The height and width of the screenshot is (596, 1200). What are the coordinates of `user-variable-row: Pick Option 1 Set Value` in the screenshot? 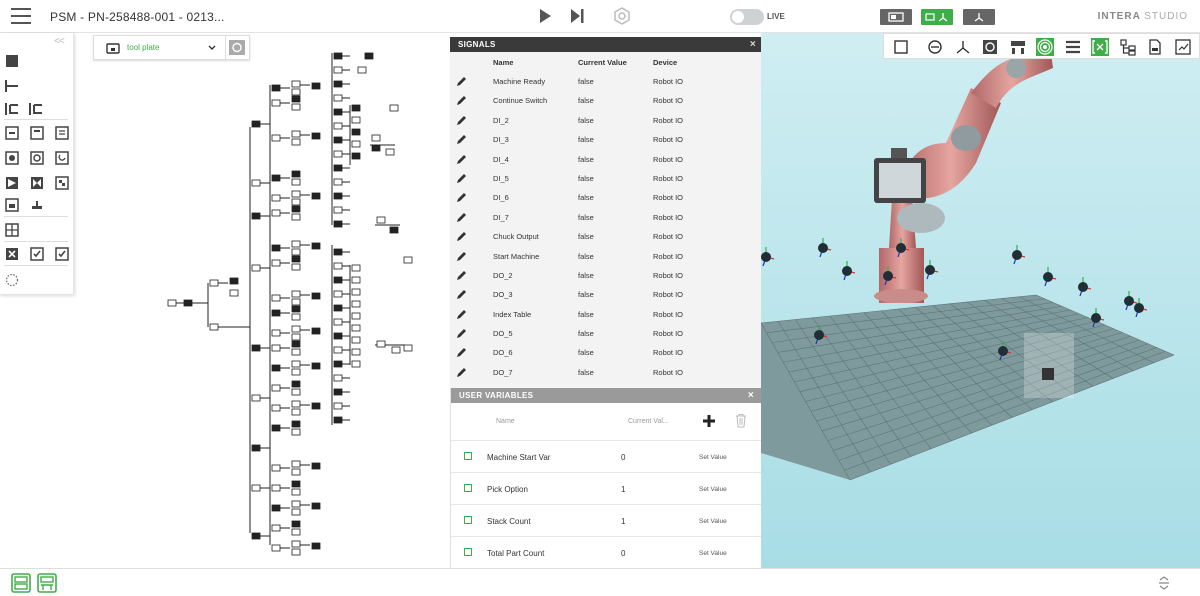 It's located at (606, 489).